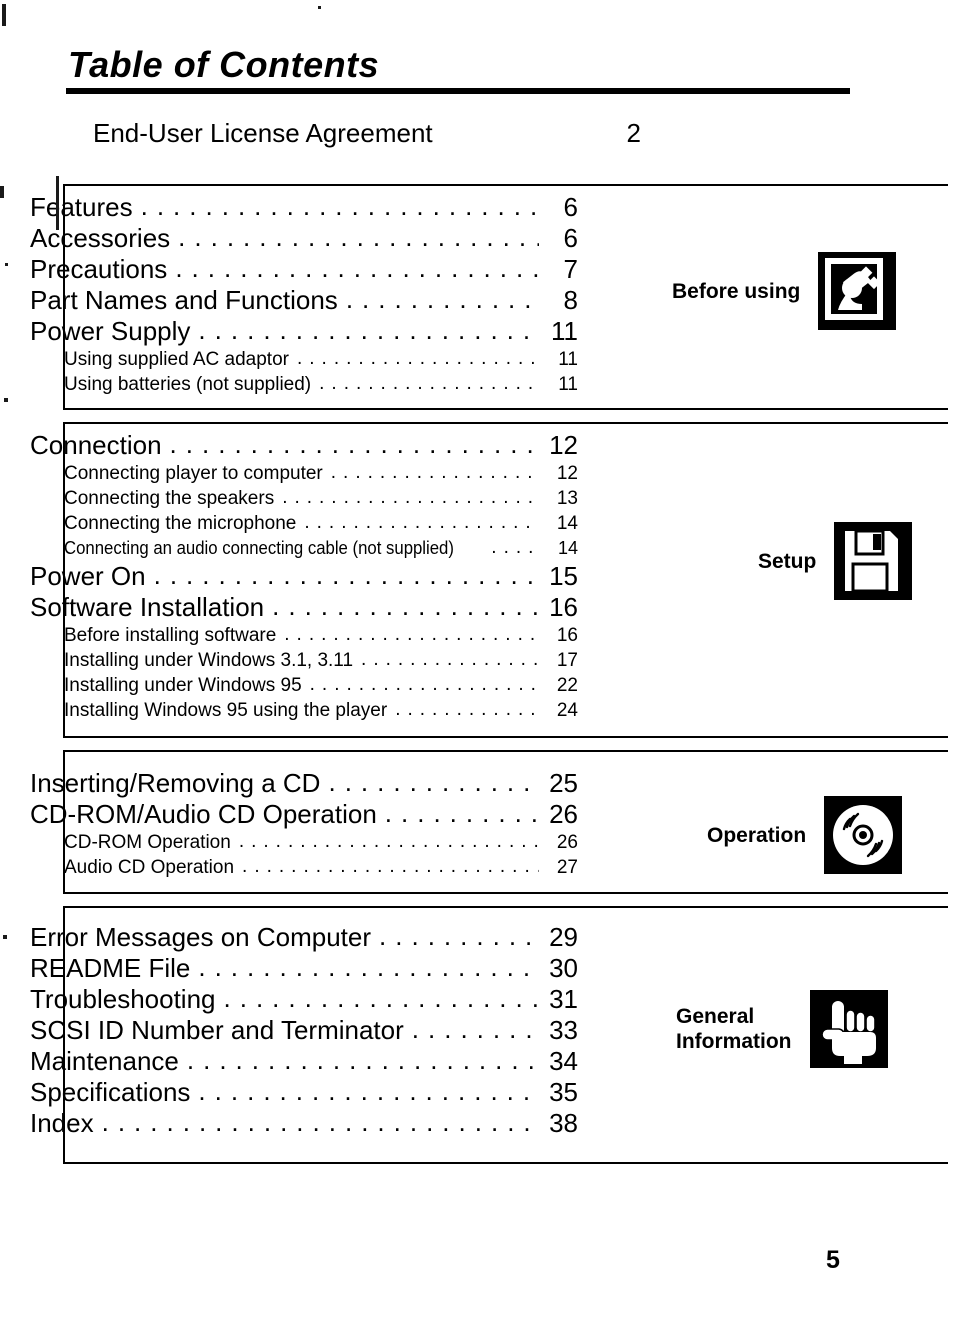  What do you see at coordinates (857, 291) in the screenshot?
I see `power-plug-icon` at bounding box center [857, 291].